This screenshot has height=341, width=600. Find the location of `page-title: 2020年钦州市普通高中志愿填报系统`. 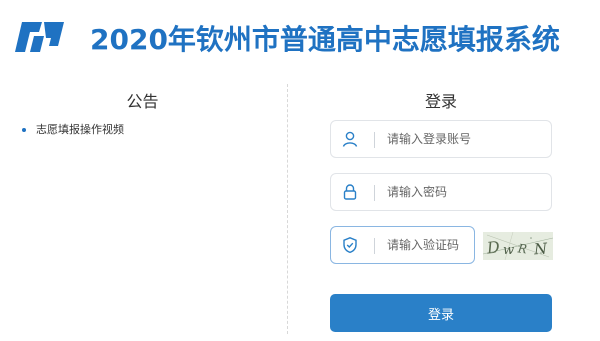

page-title: 2020年钦州市普通高中志愿填报系统 is located at coordinates (325, 39).